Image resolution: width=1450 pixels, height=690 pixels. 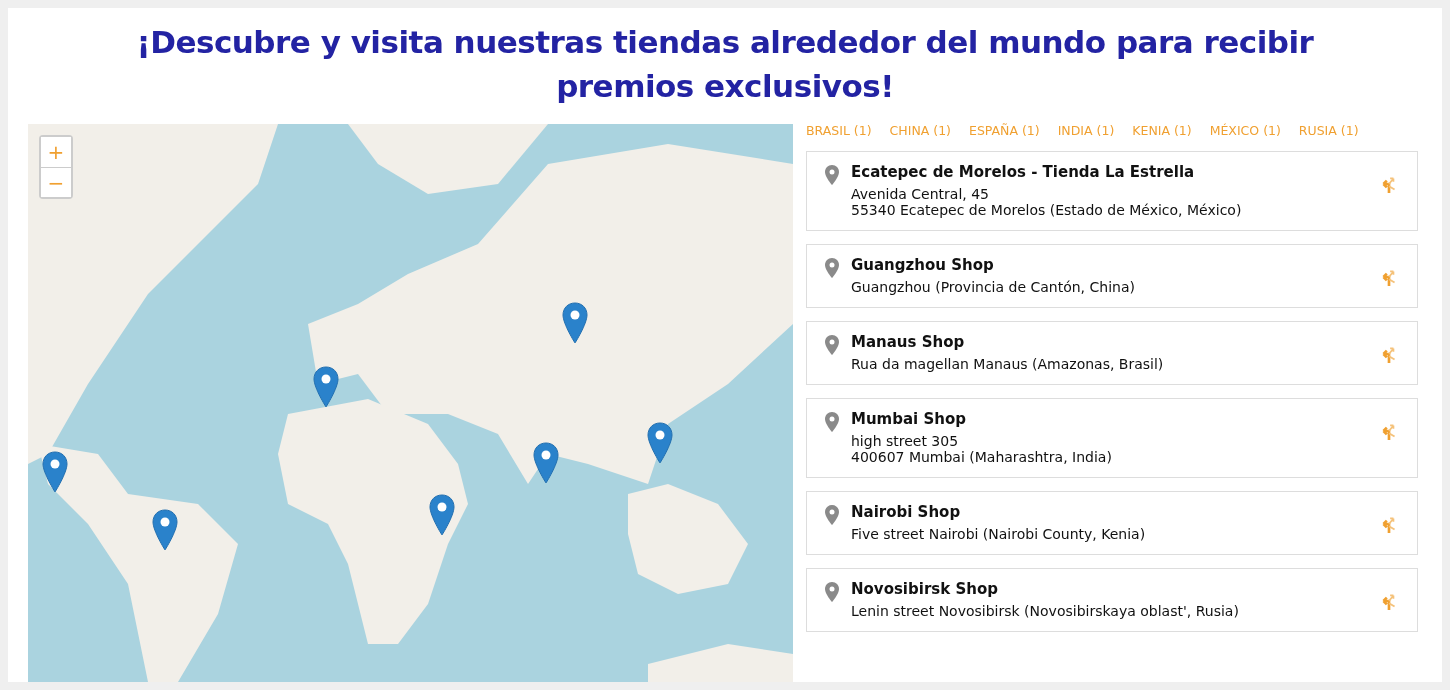 What do you see at coordinates (921, 194) in the screenshot?
I see `store-address: Avenida Central, 45` at bounding box center [921, 194].